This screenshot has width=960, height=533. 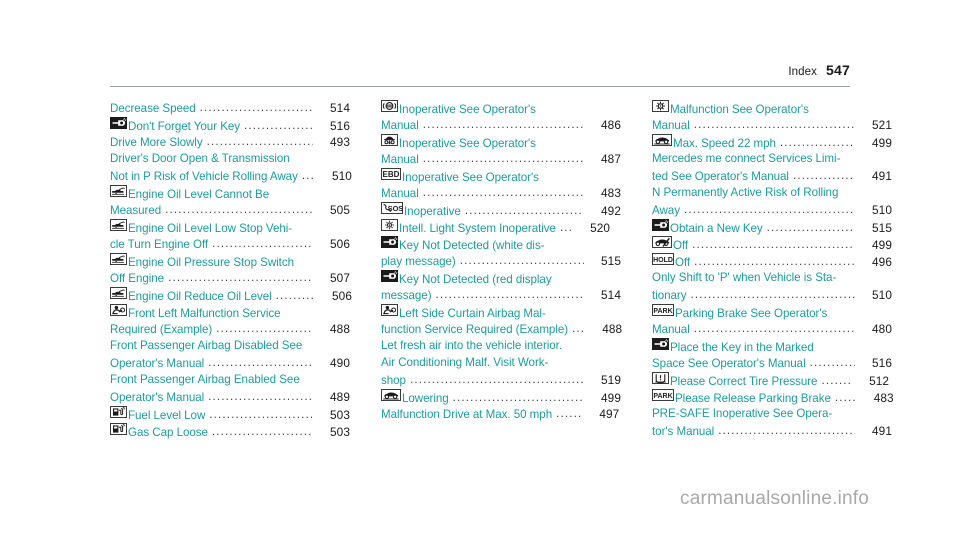 What do you see at coordinates (501, 245) in the screenshot?
I see `index-entry-line: Key Not Detected (white dis-` at bounding box center [501, 245].